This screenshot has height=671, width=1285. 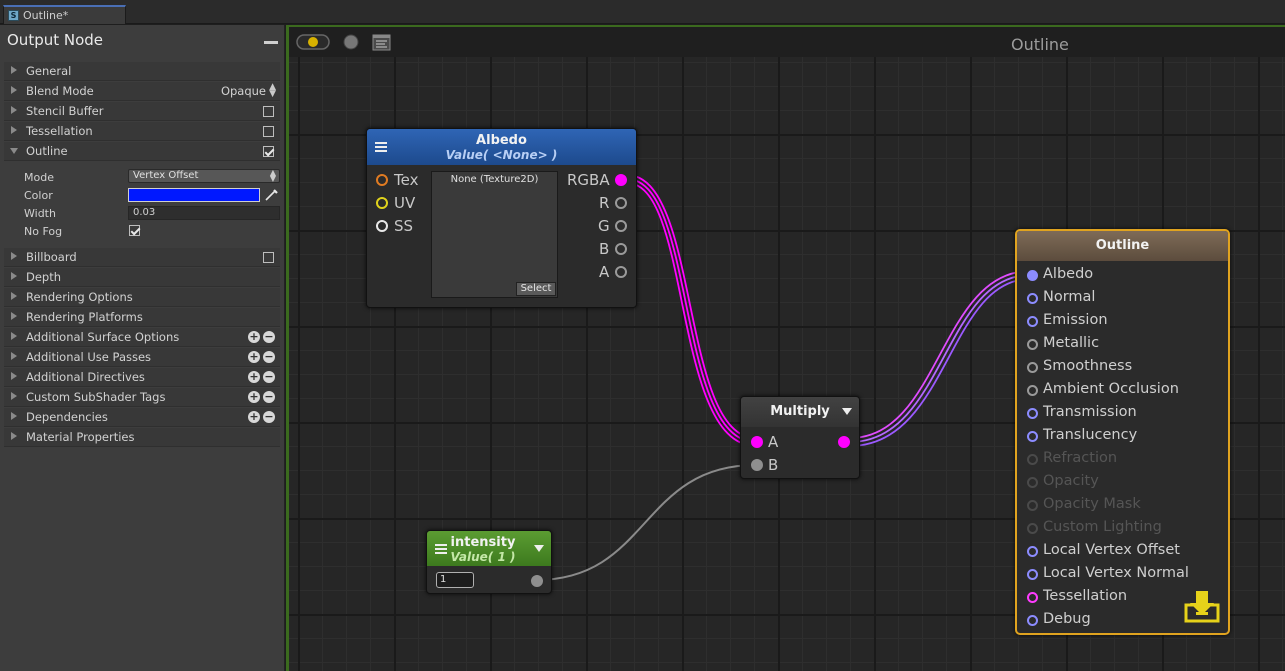 What do you see at coordinates (194, 195) in the screenshot?
I see `color-field` at bounding box center [194, 195].